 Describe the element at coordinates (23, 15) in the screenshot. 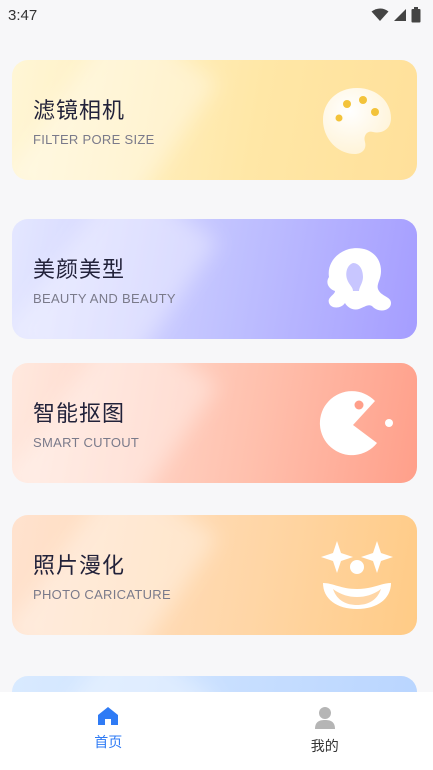

I see `status-time: 3:47` at that location.